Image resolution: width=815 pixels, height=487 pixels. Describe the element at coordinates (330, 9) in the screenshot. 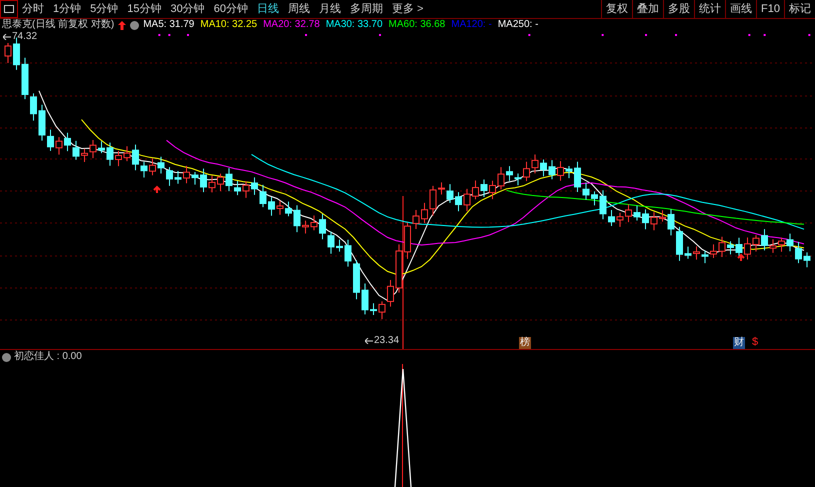

I see `period-tab: 月线` at that location.